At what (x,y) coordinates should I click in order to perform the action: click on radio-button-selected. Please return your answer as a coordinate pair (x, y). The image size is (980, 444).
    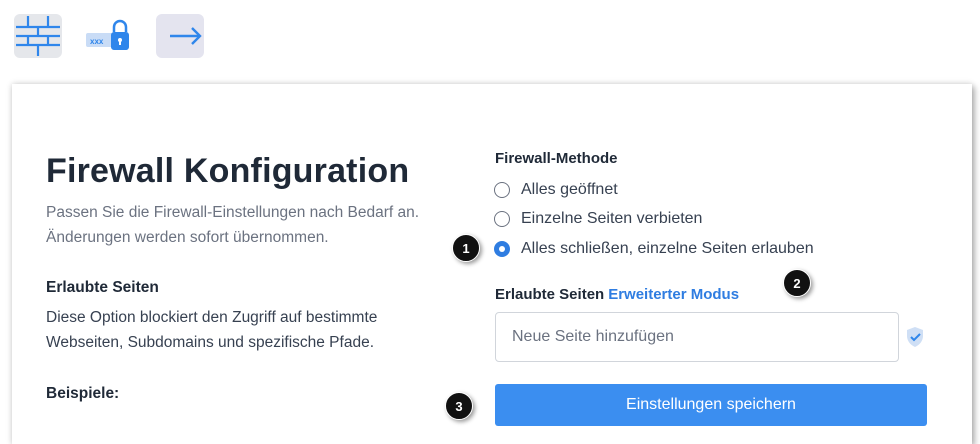
    Looking at the image, I should click on (502, 249).